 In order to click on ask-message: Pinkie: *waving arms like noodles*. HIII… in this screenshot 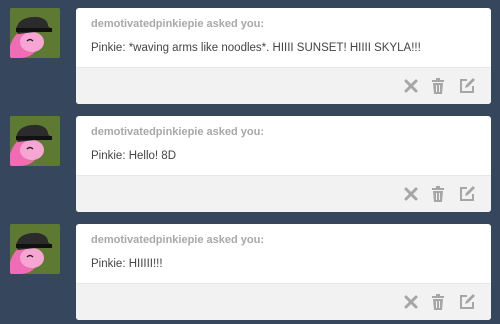, I will do `click(256, 48)`.